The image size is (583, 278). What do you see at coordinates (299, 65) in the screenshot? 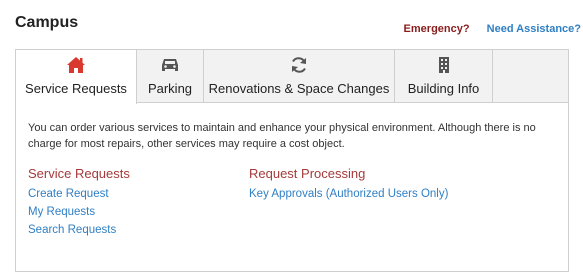
I see `refresh-icon` at bounding box center [299, 65].